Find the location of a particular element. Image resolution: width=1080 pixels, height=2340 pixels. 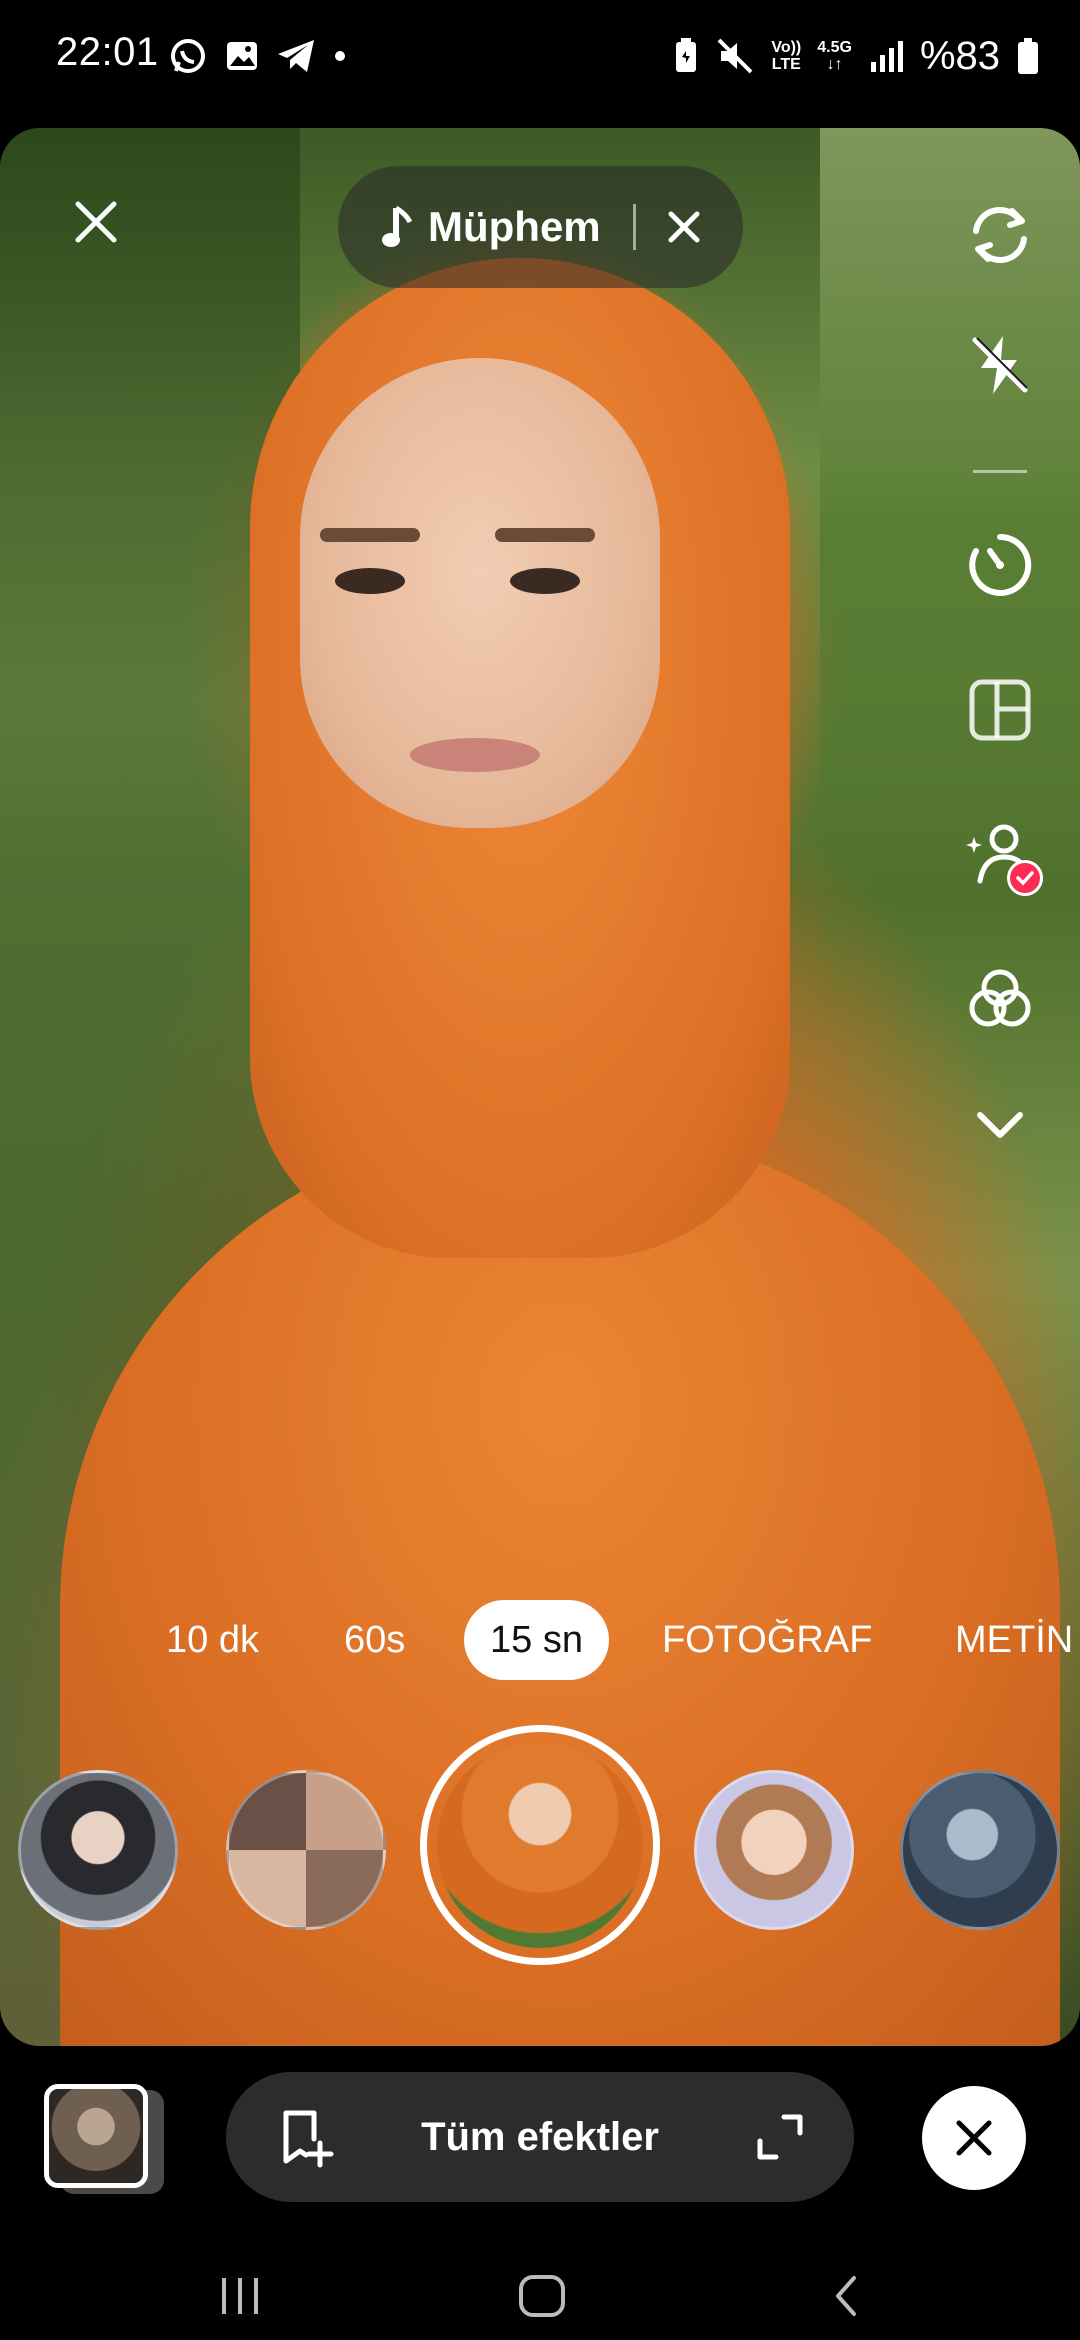

timer-button is located at coordinates (1000, 565).